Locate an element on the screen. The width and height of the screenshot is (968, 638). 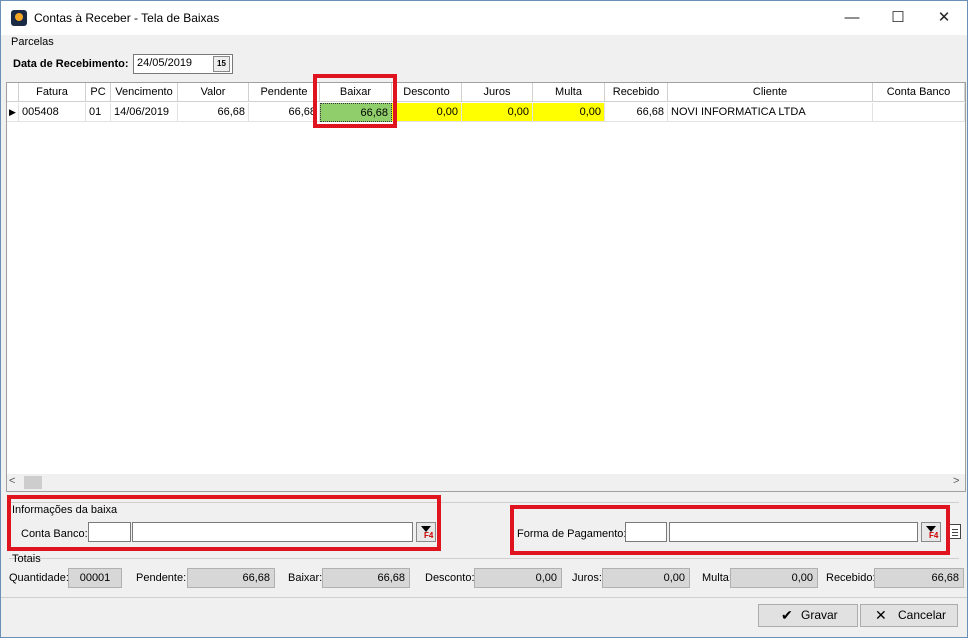
cell-recebido: 66,68 is located at coordinates (636, 112).